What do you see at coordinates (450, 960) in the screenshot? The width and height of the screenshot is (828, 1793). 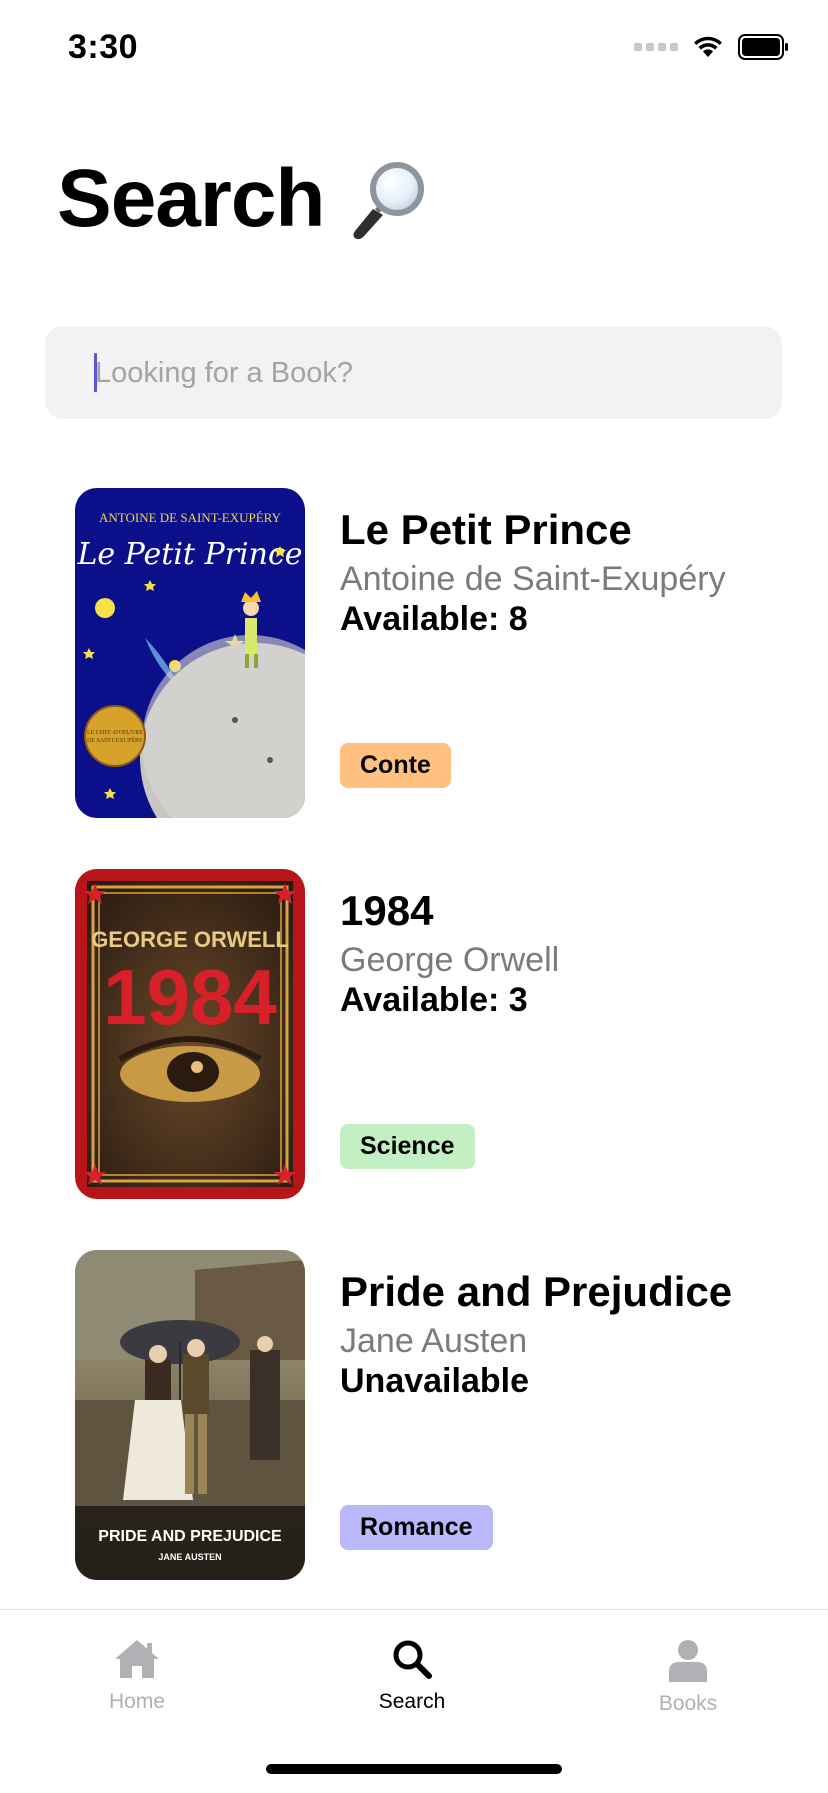 I see `book-author: George Orwell` at bounding box center [450, 960].